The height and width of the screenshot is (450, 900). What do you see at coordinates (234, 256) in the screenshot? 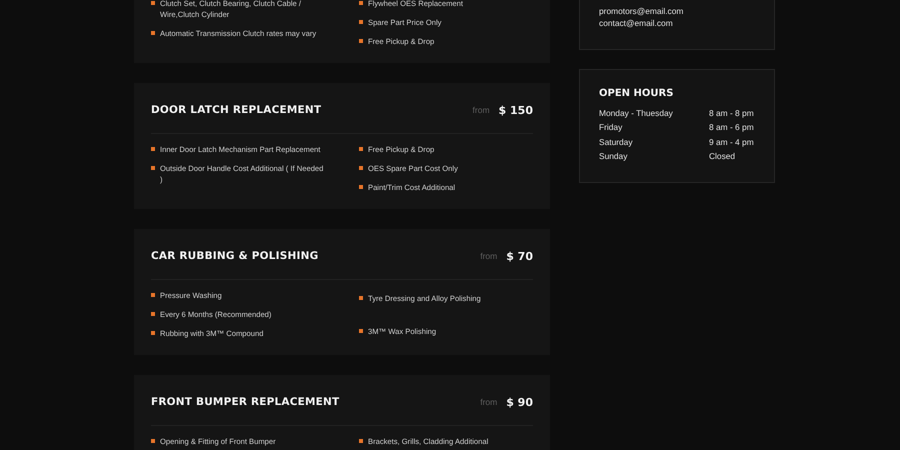
I see `service-title: CAR RUBBING & POLISHING` at bounding box center [234, 256].